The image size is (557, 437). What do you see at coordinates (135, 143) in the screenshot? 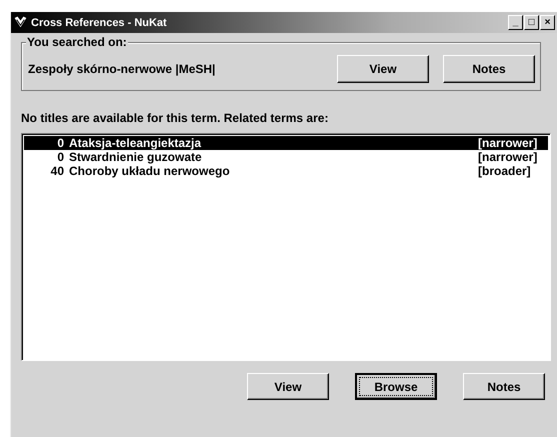
I see `term-text: Ataksja-teleangiektazja` at bounding box center [135, 143].